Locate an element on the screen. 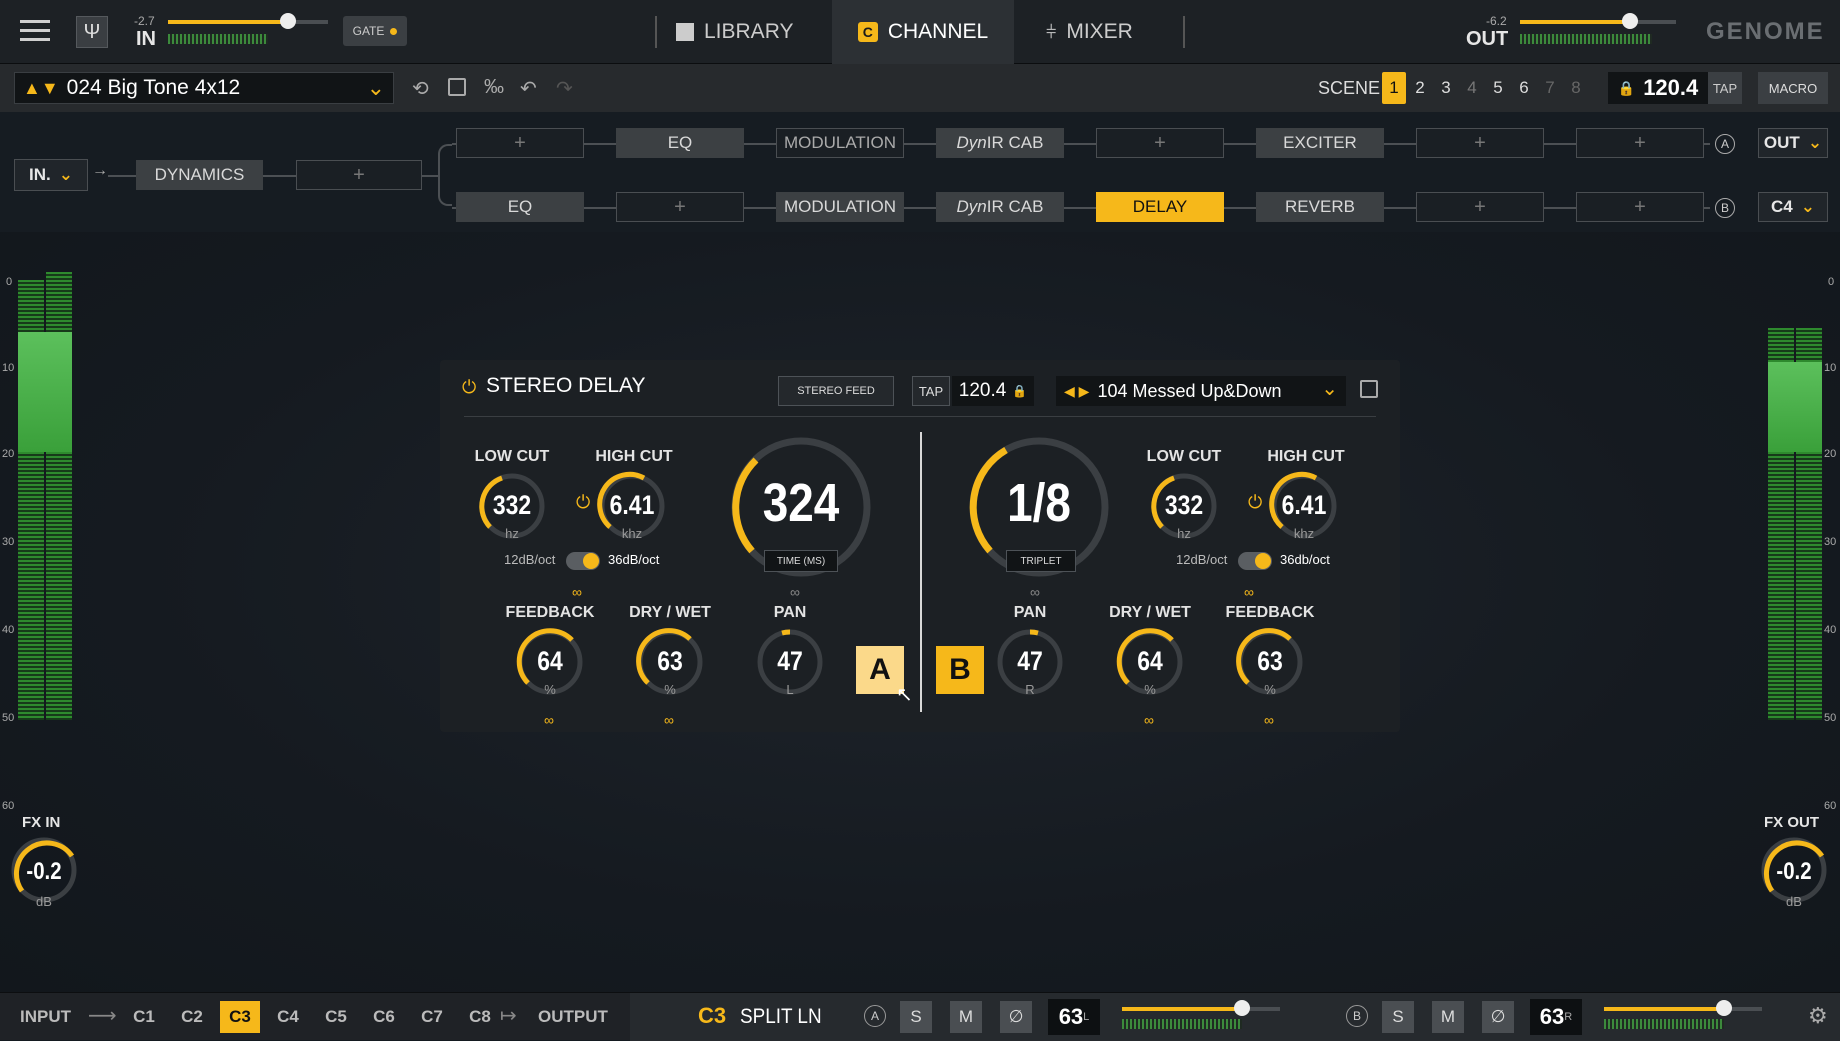 The height and width of the screenshot is (1041, 1840). channel-c4: C4 is located at coordinates (288, 1017).